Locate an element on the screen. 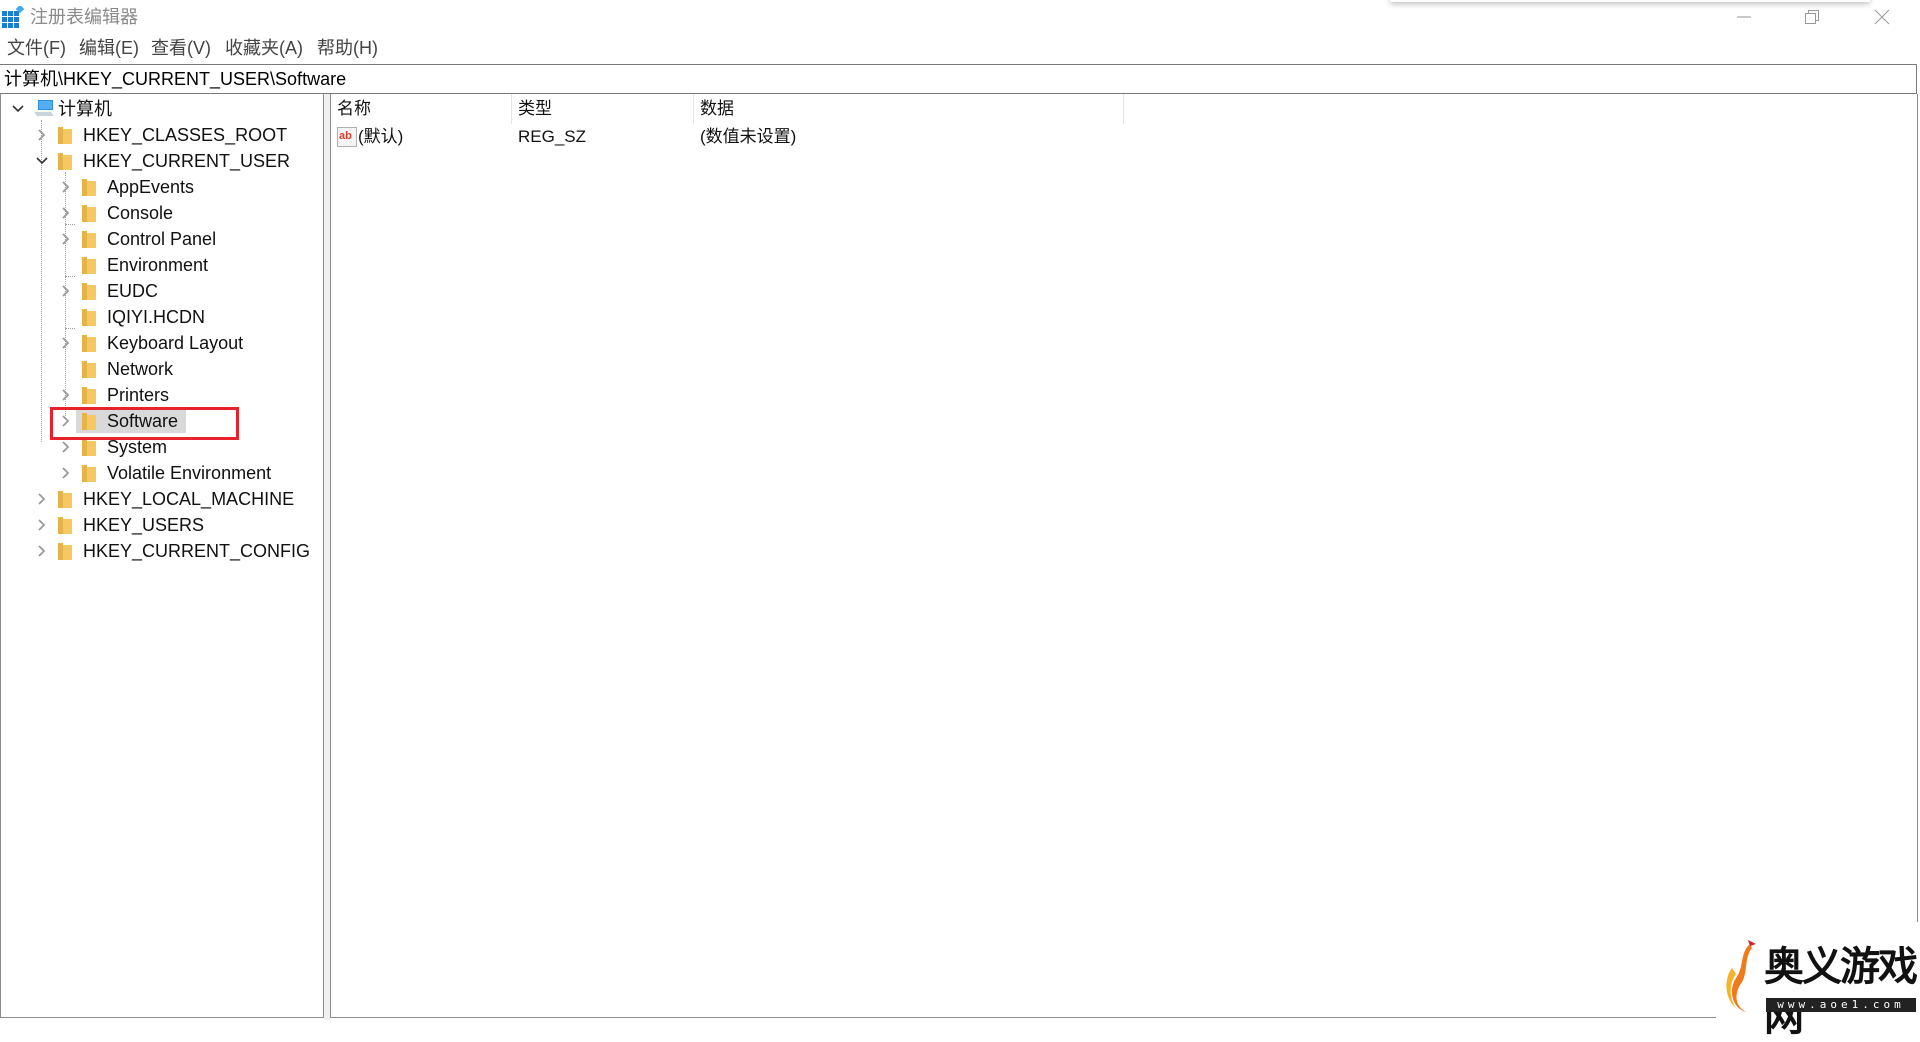 The image size is (1920, 1042). tree-item-hkey-current-config: HKEY_CURRENT_CONFIG is located at coordinates (161, 551).